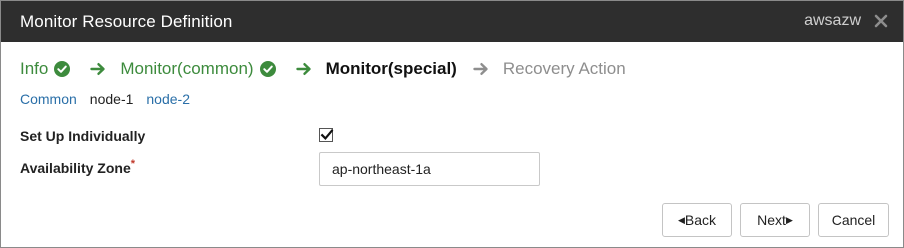 The height and width of the screenshot is (248, 904). Describe the element at coordinates (126, 21) in the screenshot. I see `dialog-title: Monitor Resource Definition` at that location.